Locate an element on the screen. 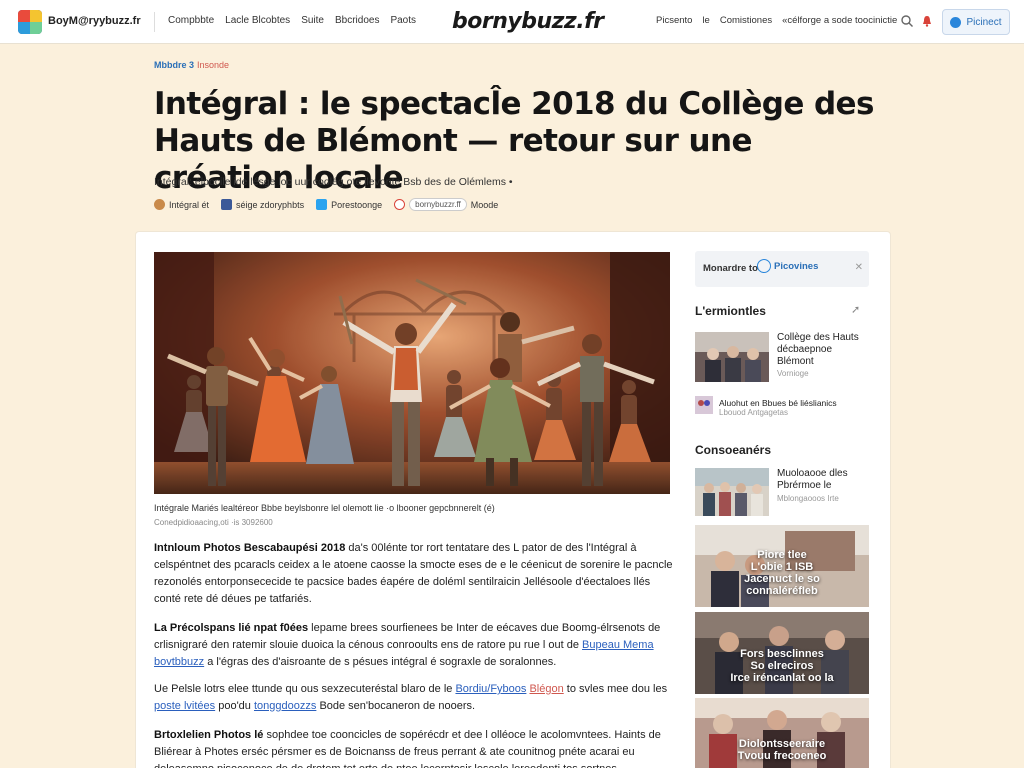  link-icon is located at coordinates (400, 204).